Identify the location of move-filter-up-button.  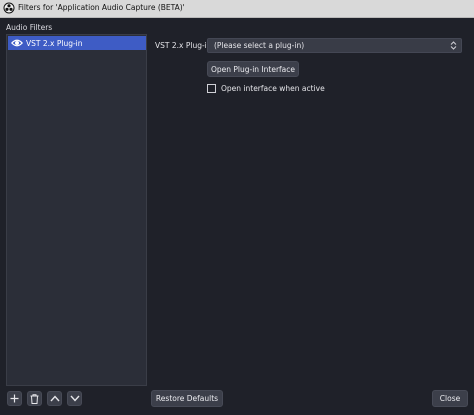
(54, 398).